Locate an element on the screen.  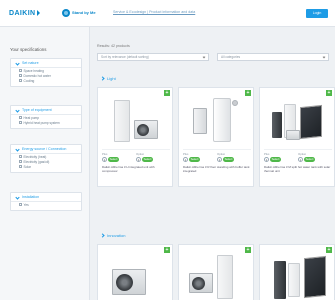
category-select-value: All categories is located at coordinates (231, 57).